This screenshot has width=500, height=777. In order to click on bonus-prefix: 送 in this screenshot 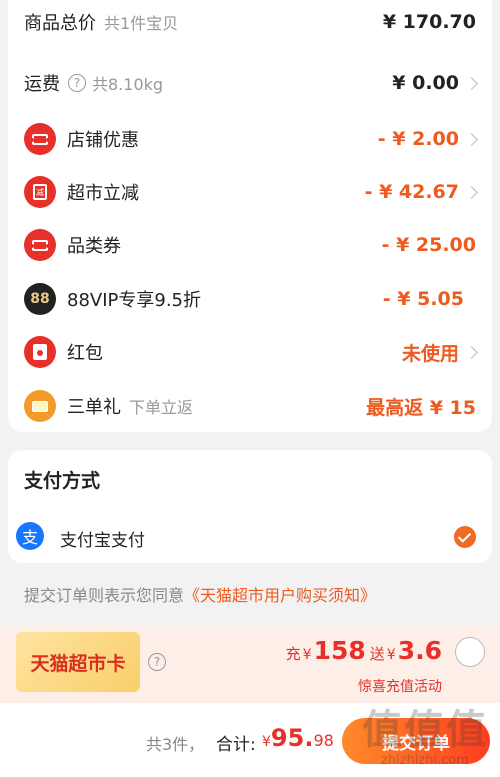, I will do `click(377, 654)`.